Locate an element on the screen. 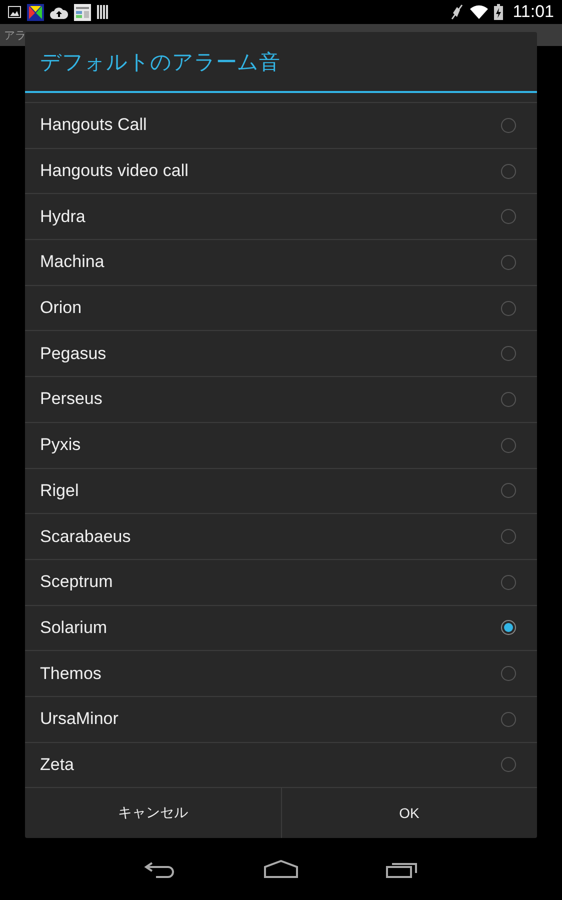 The height and width of the screenshot is (900, 562). ringtone-option: Rigel is located at coordinates (281, 491).